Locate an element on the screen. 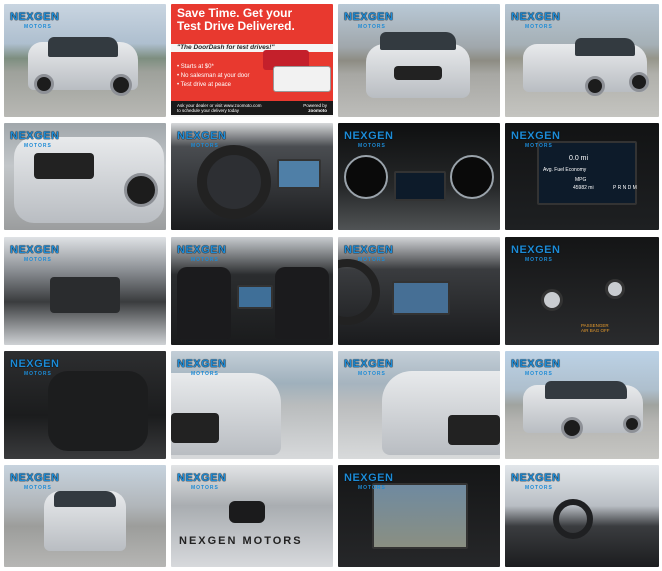 The width and height of the screenshot is (662, 571). photo-exterior-front-right: NEXGEN MOTORS is located at coordinates (582, 60).